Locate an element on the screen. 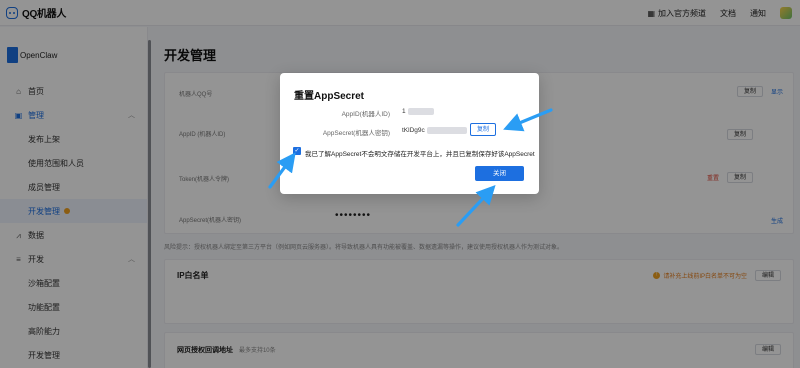  copy-appsecret-button: 复制 is located at coordinates (483, 129).